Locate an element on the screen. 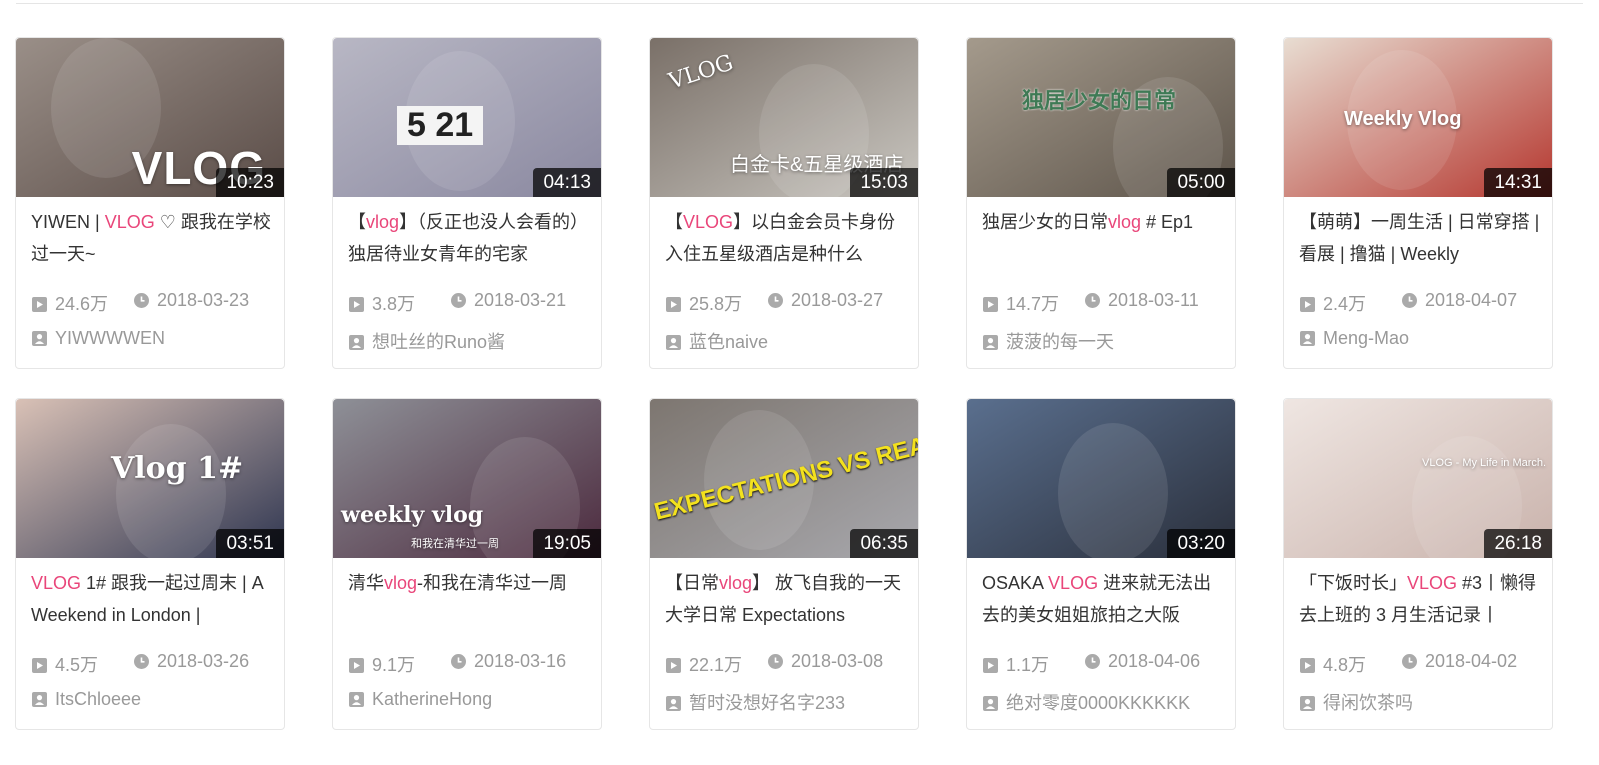  duration-badge: 06:35 is located at coordinates (884, 543).